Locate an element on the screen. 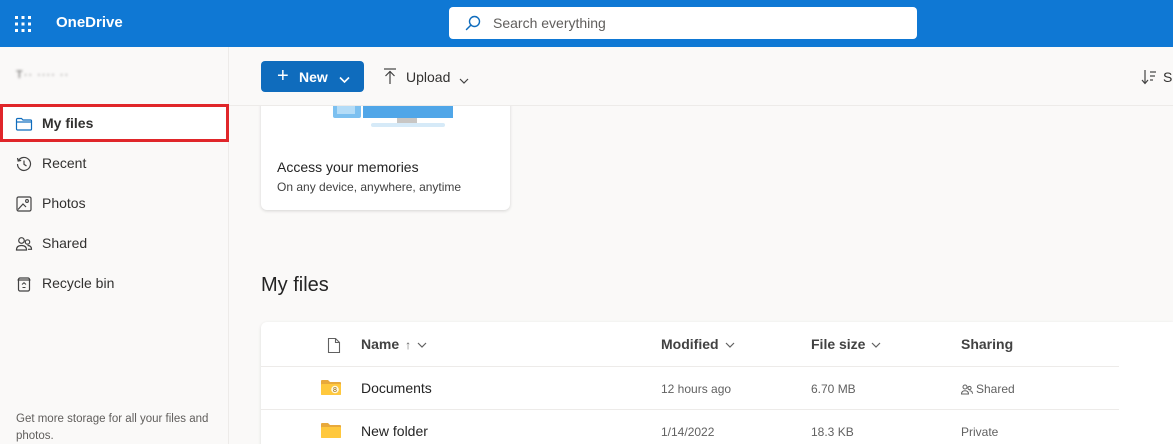 This screenshot has height=444, width=1173. file-size: 18.3 KB is located at coordinates (832, 432).